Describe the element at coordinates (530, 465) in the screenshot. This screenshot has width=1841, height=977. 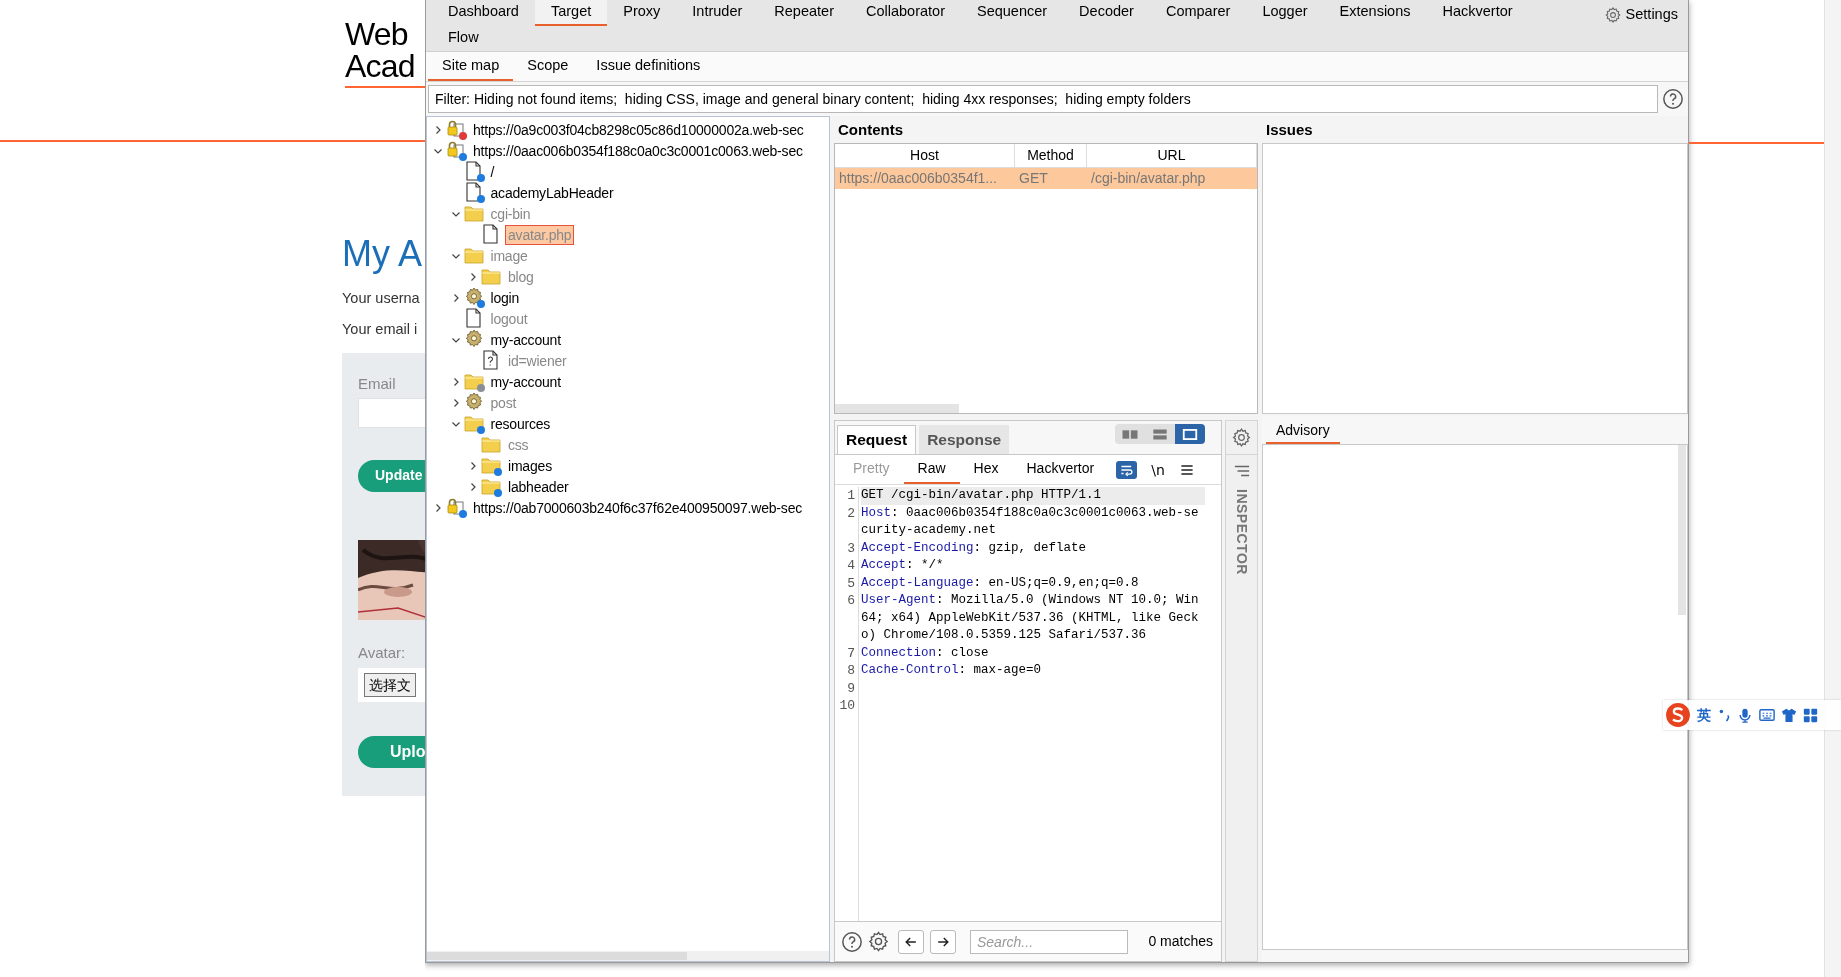
I see `tree-item: images` at that location.